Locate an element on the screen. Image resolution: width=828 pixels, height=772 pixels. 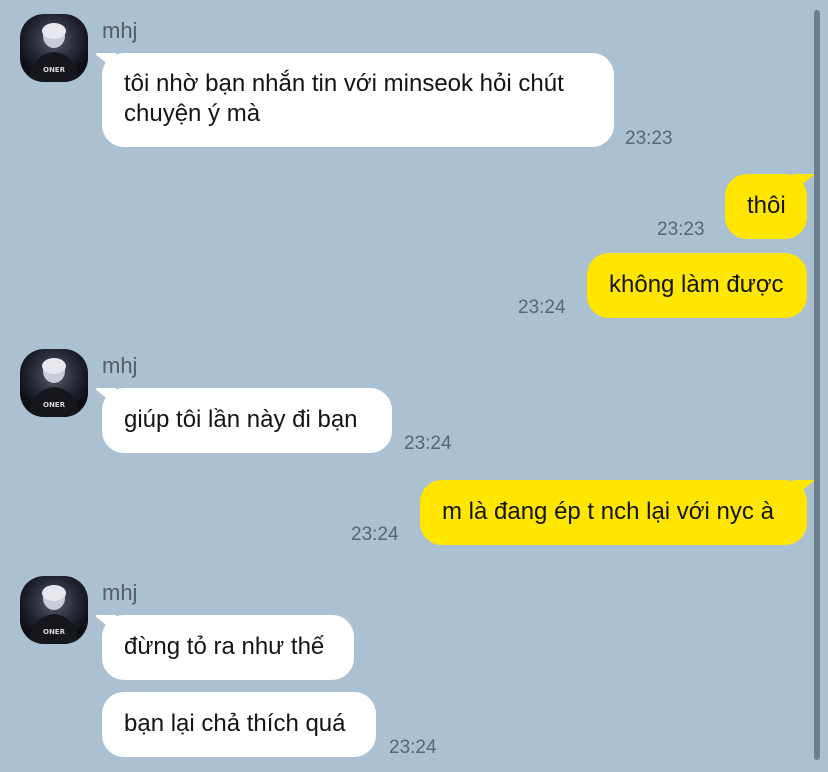
incoming-message: bạn lại chả thích quá is located at coordinates (239, 724).